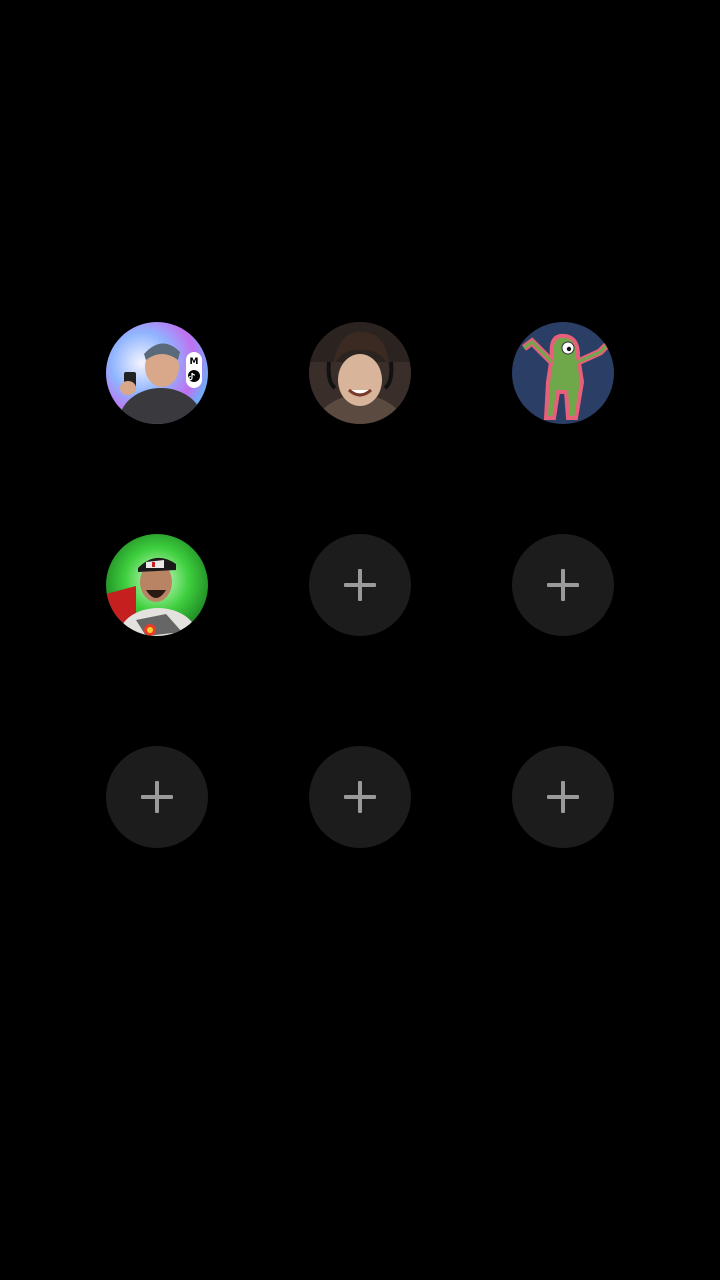  I want to click on avatar-image-1: M, so click(157, 373).